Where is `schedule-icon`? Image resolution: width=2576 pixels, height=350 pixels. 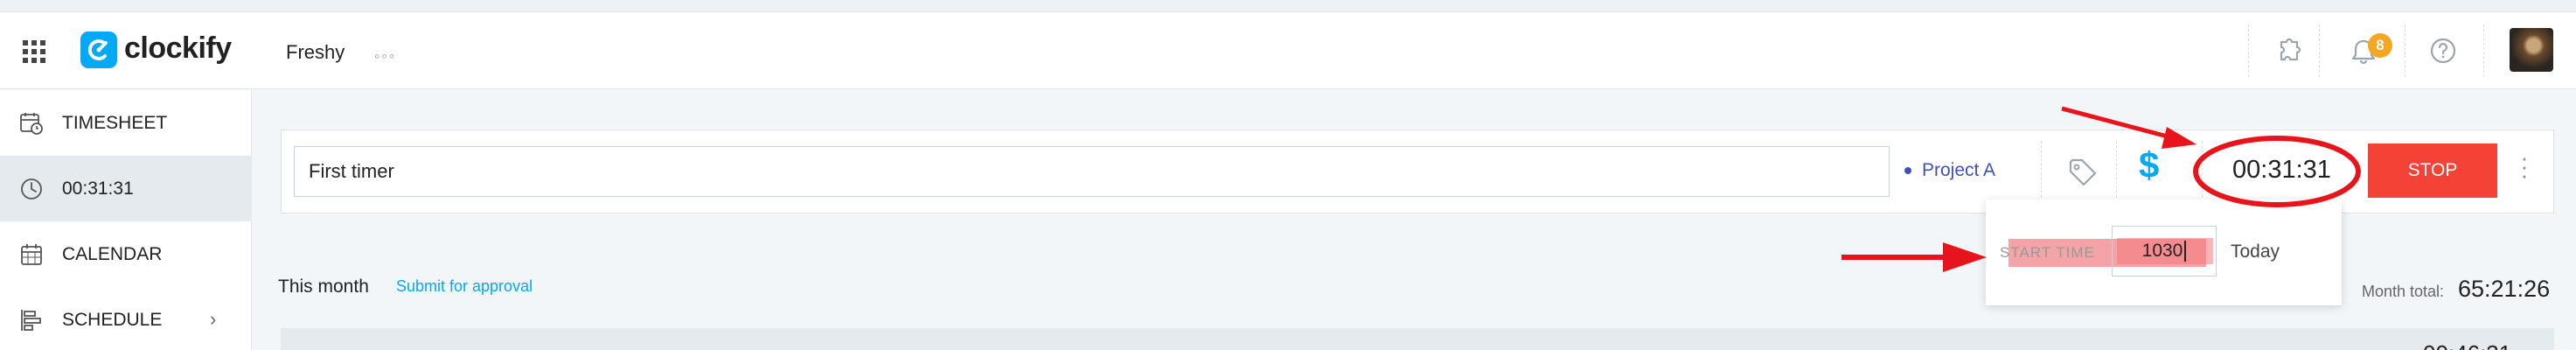
schedule-icon is located at coordinates (31, 320).